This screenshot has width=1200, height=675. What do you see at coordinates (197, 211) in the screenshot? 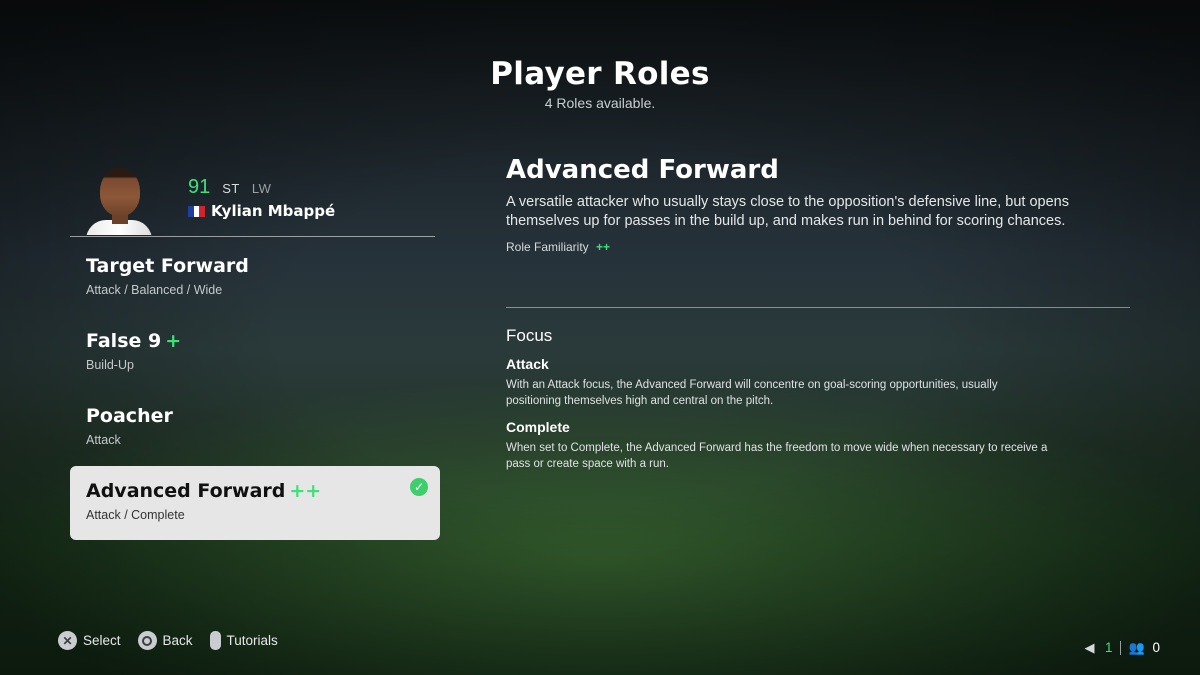
I see `france-flag-icon` at bounding box center [197, 211].